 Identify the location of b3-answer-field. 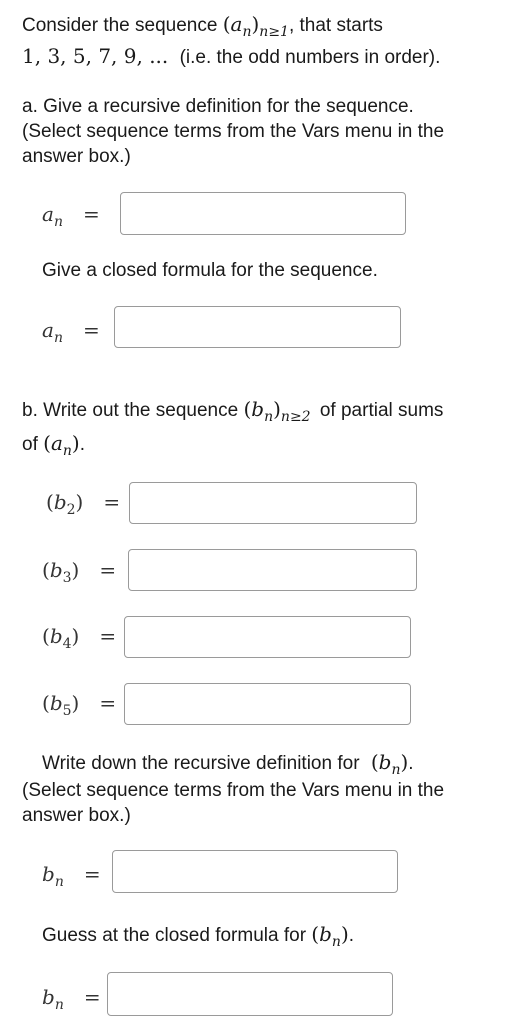
(272, 570).